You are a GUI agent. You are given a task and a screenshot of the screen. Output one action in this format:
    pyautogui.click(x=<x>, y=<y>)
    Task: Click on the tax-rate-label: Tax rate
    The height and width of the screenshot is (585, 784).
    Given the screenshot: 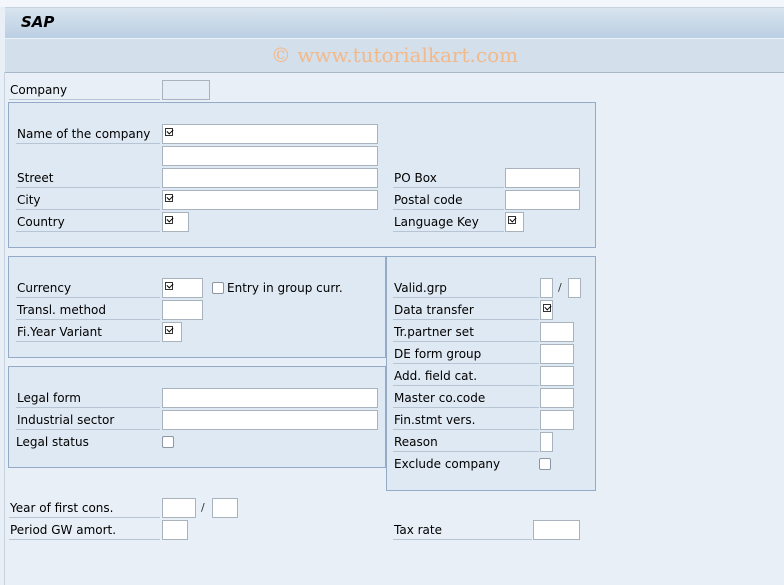 What is the action you would take?
    pyautogui.click(x=462, y=530)
    